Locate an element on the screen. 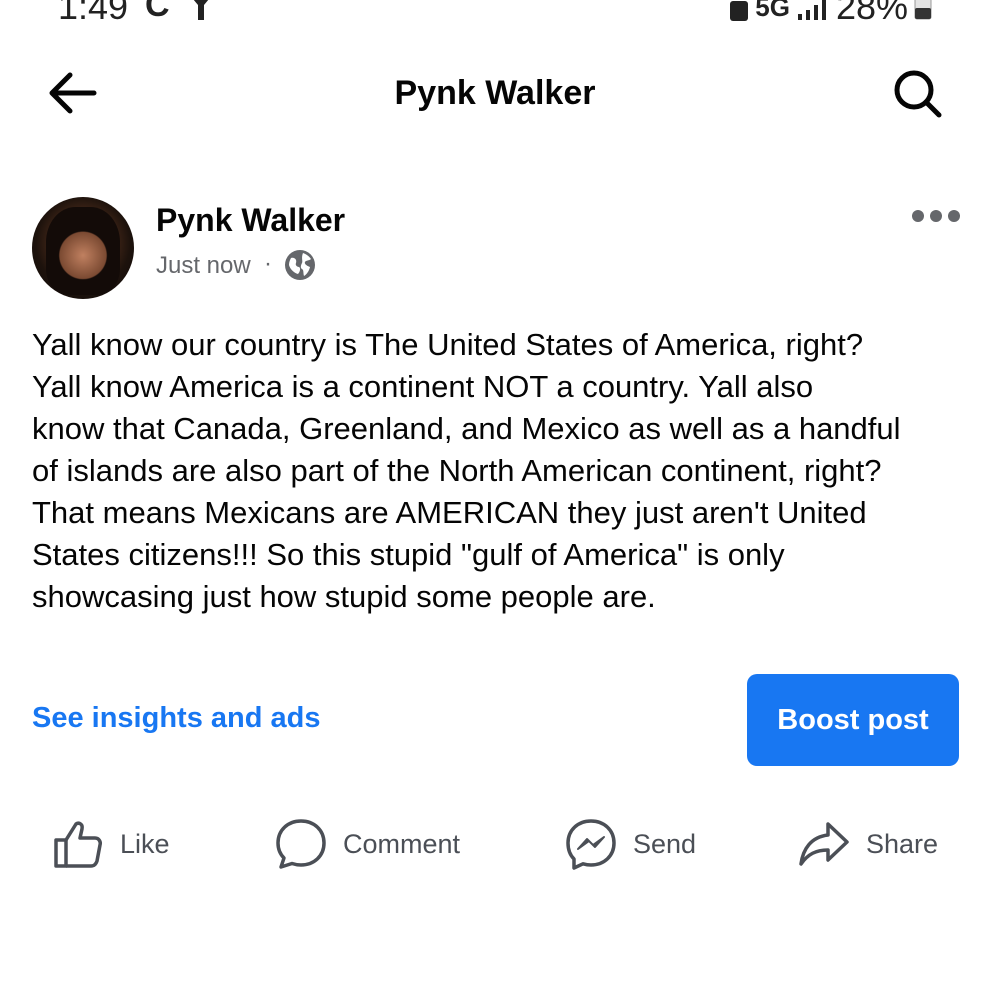 The width and height of the screenshot is (990, 1000). more-options-button is located at coordinates (938, 216).